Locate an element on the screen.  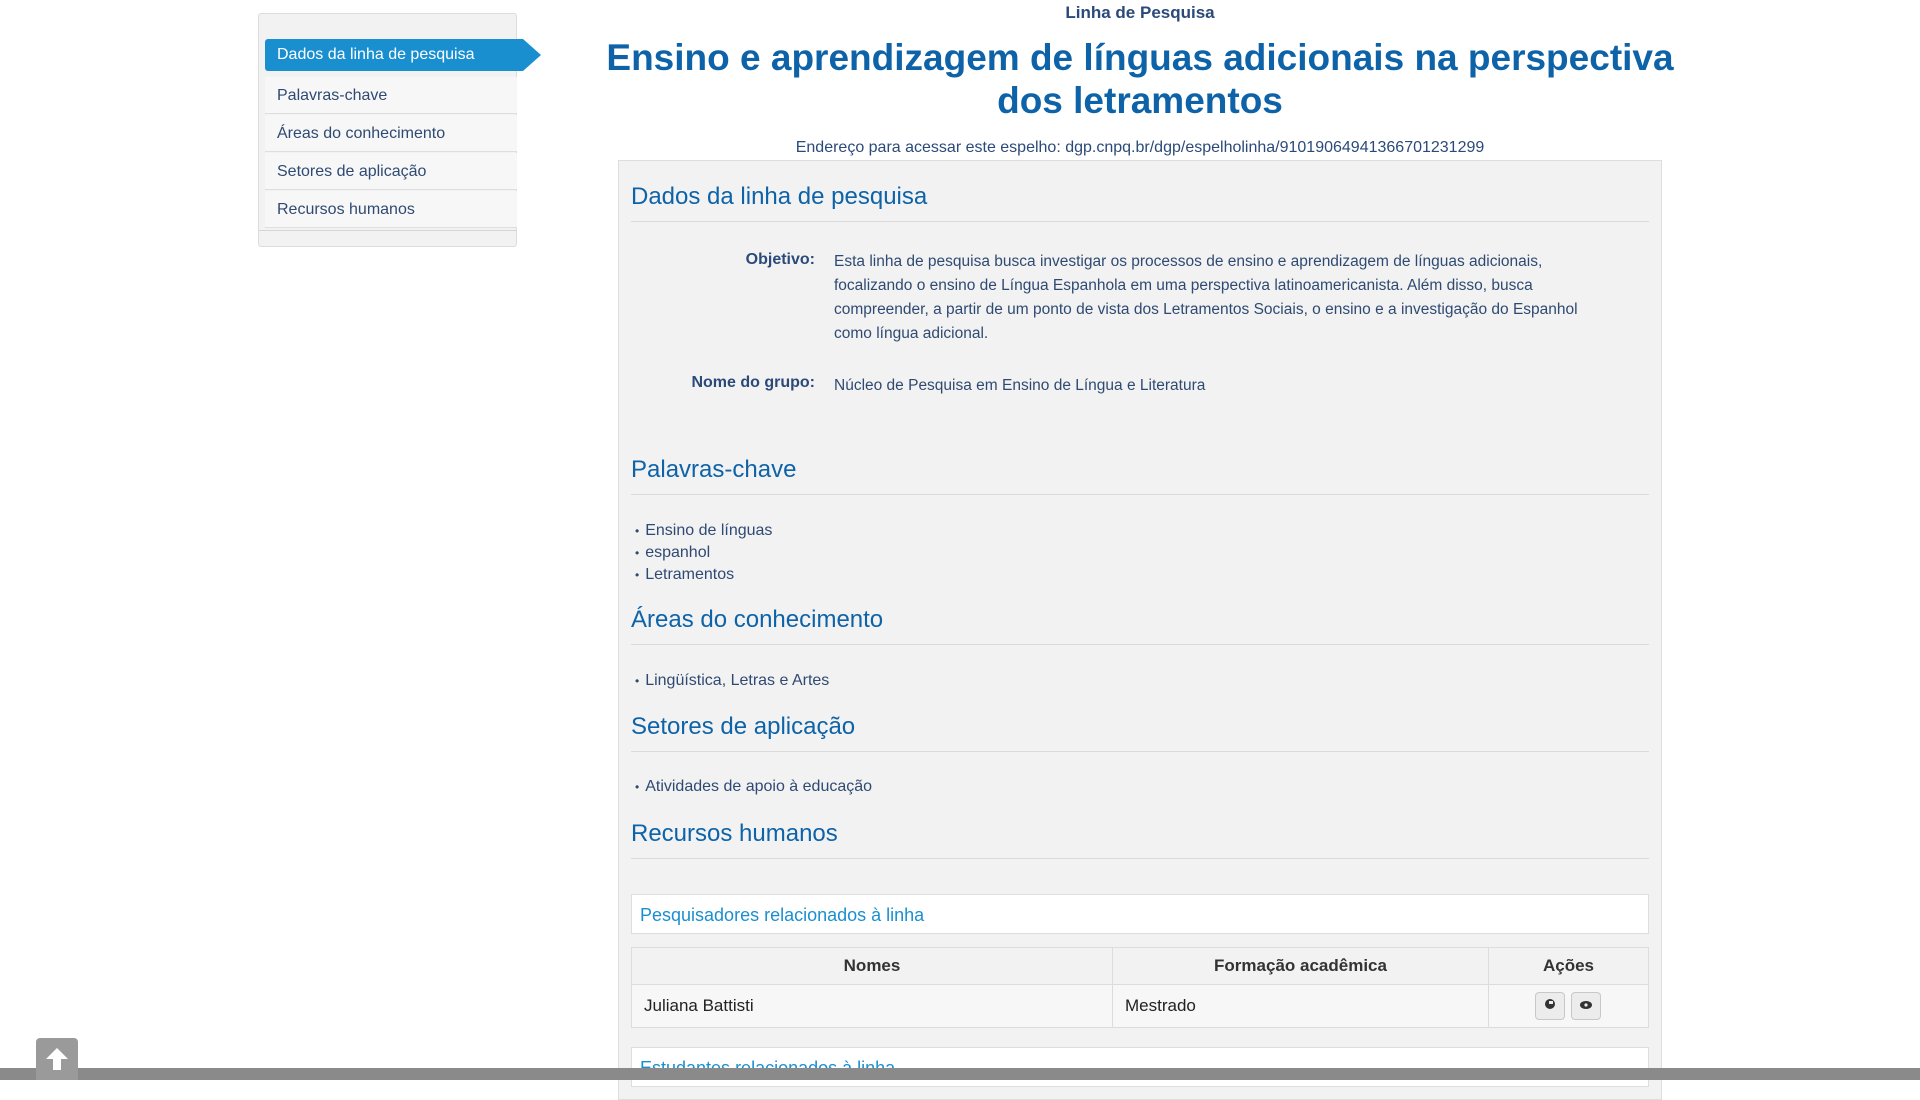
table-header-row: Nomes Formação acadêmica Ações is located at coordinates (1140, 966).